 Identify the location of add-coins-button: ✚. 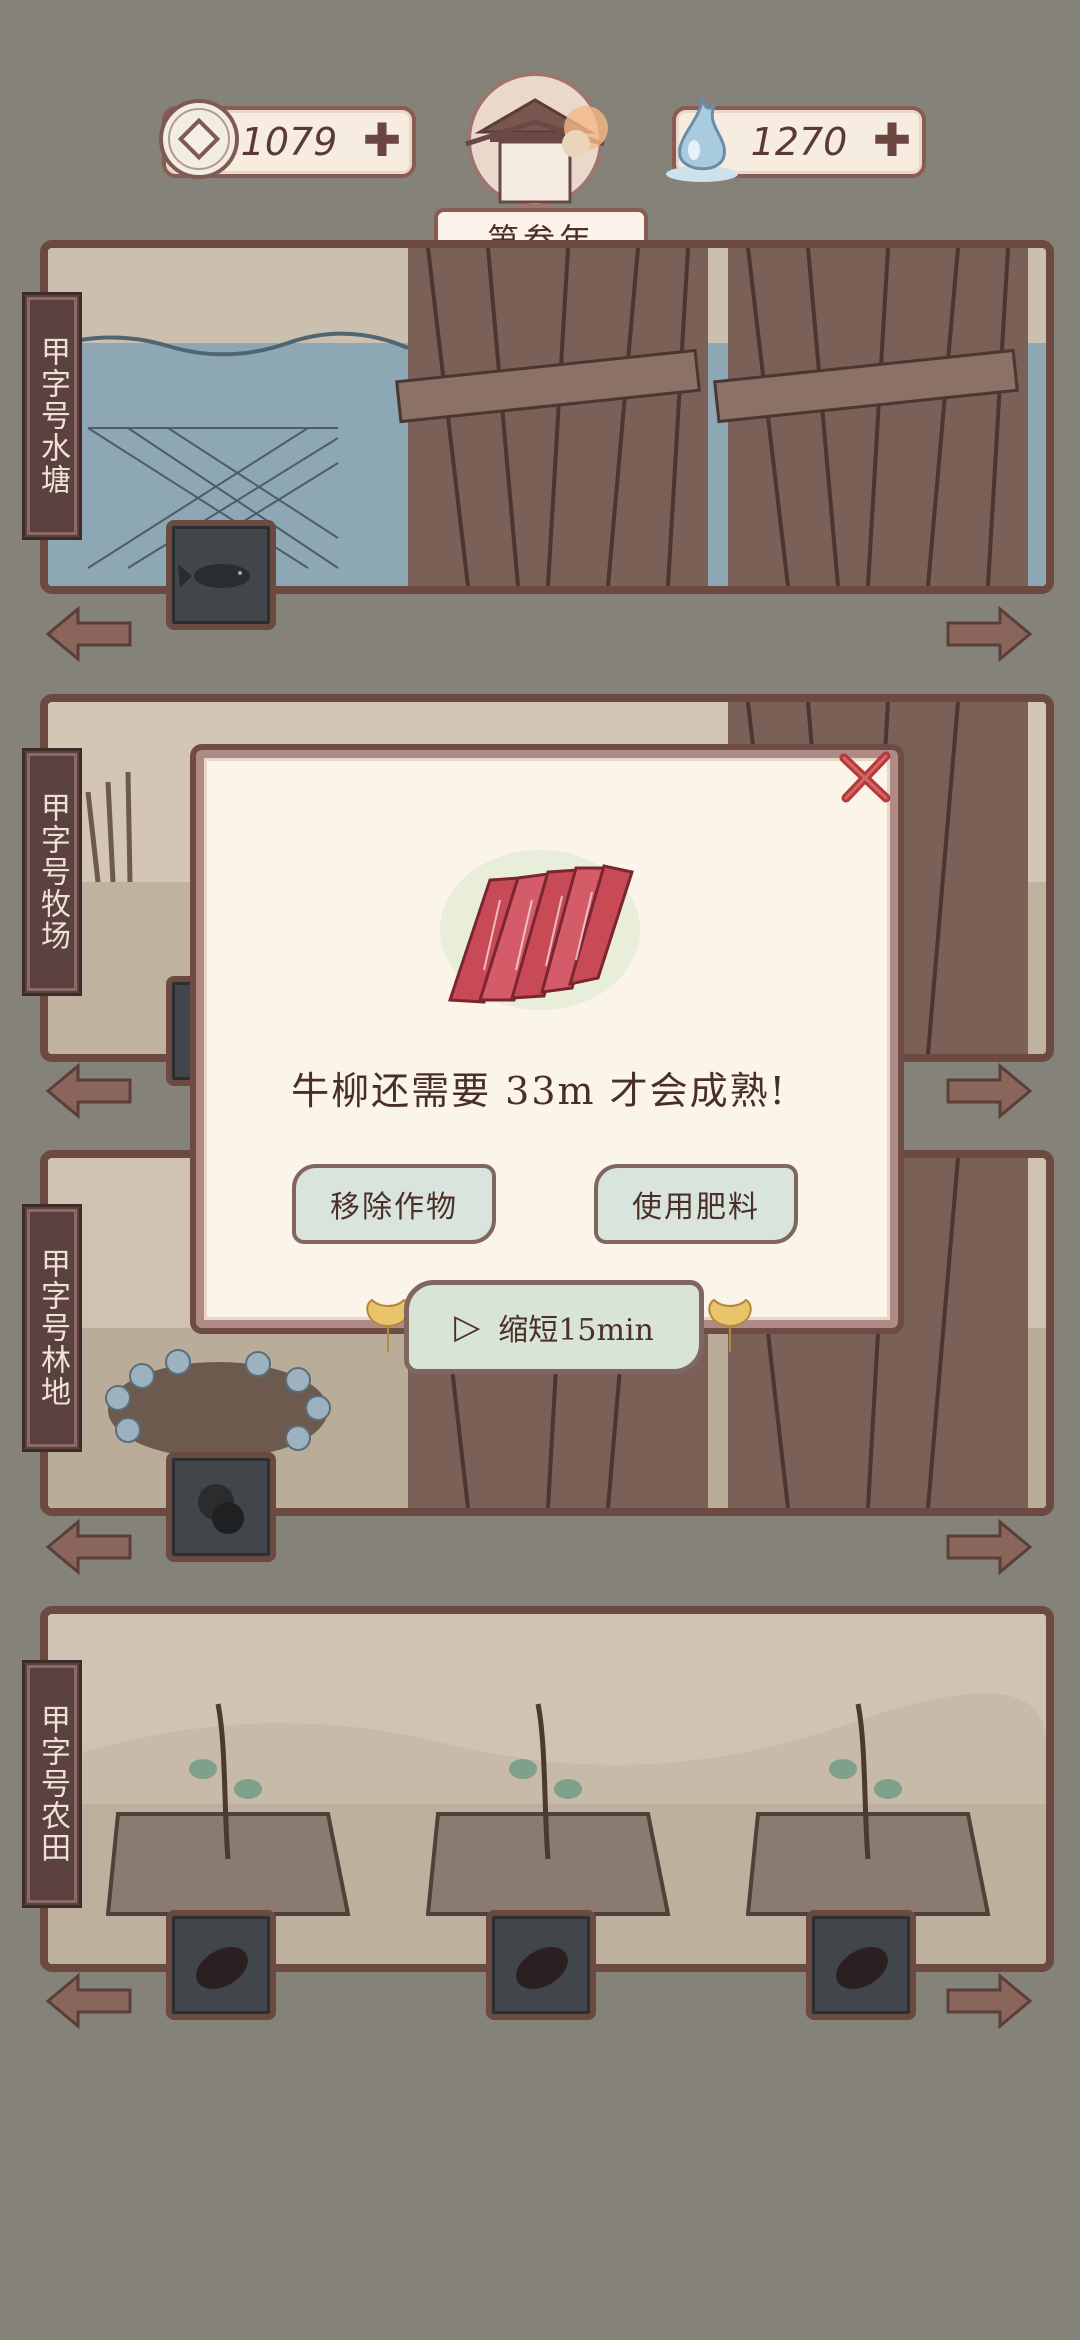
(382, 140).